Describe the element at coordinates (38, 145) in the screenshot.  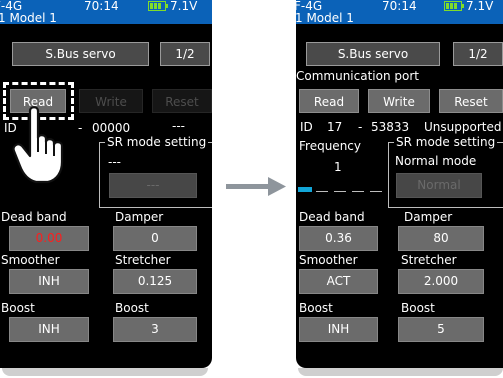
I see `hand-pointer-icon` at that location.